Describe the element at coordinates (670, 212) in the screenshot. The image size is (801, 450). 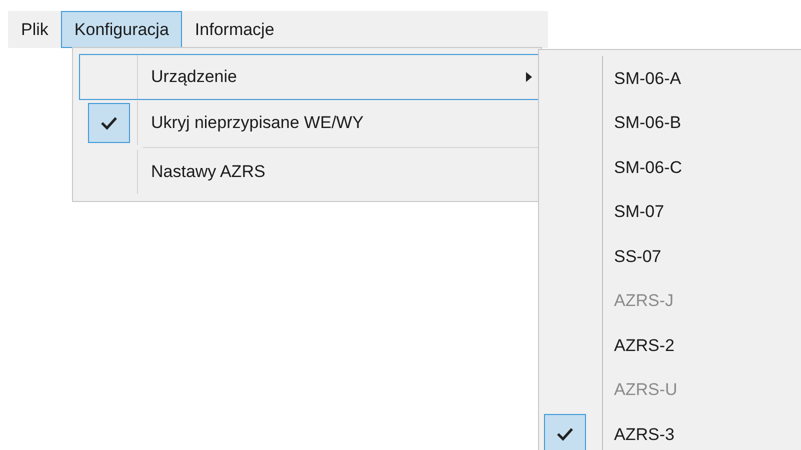
I see `submenu-item: SM-07` at that location.